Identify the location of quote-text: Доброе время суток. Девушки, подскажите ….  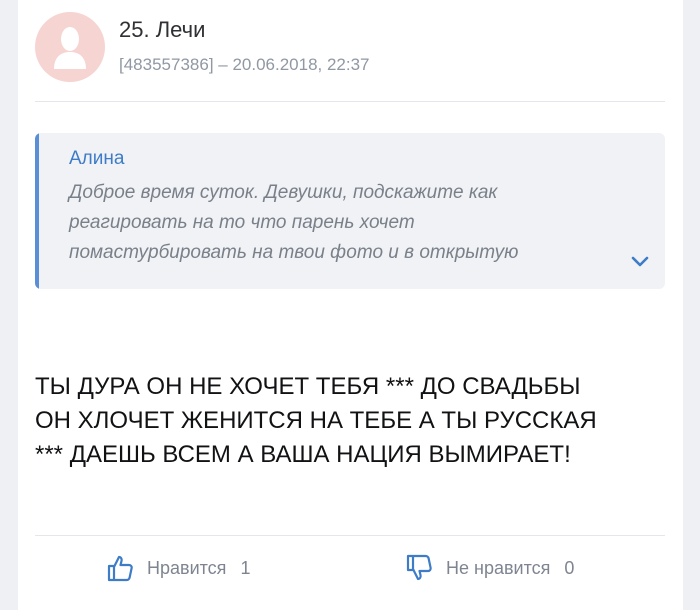
(349, 223).